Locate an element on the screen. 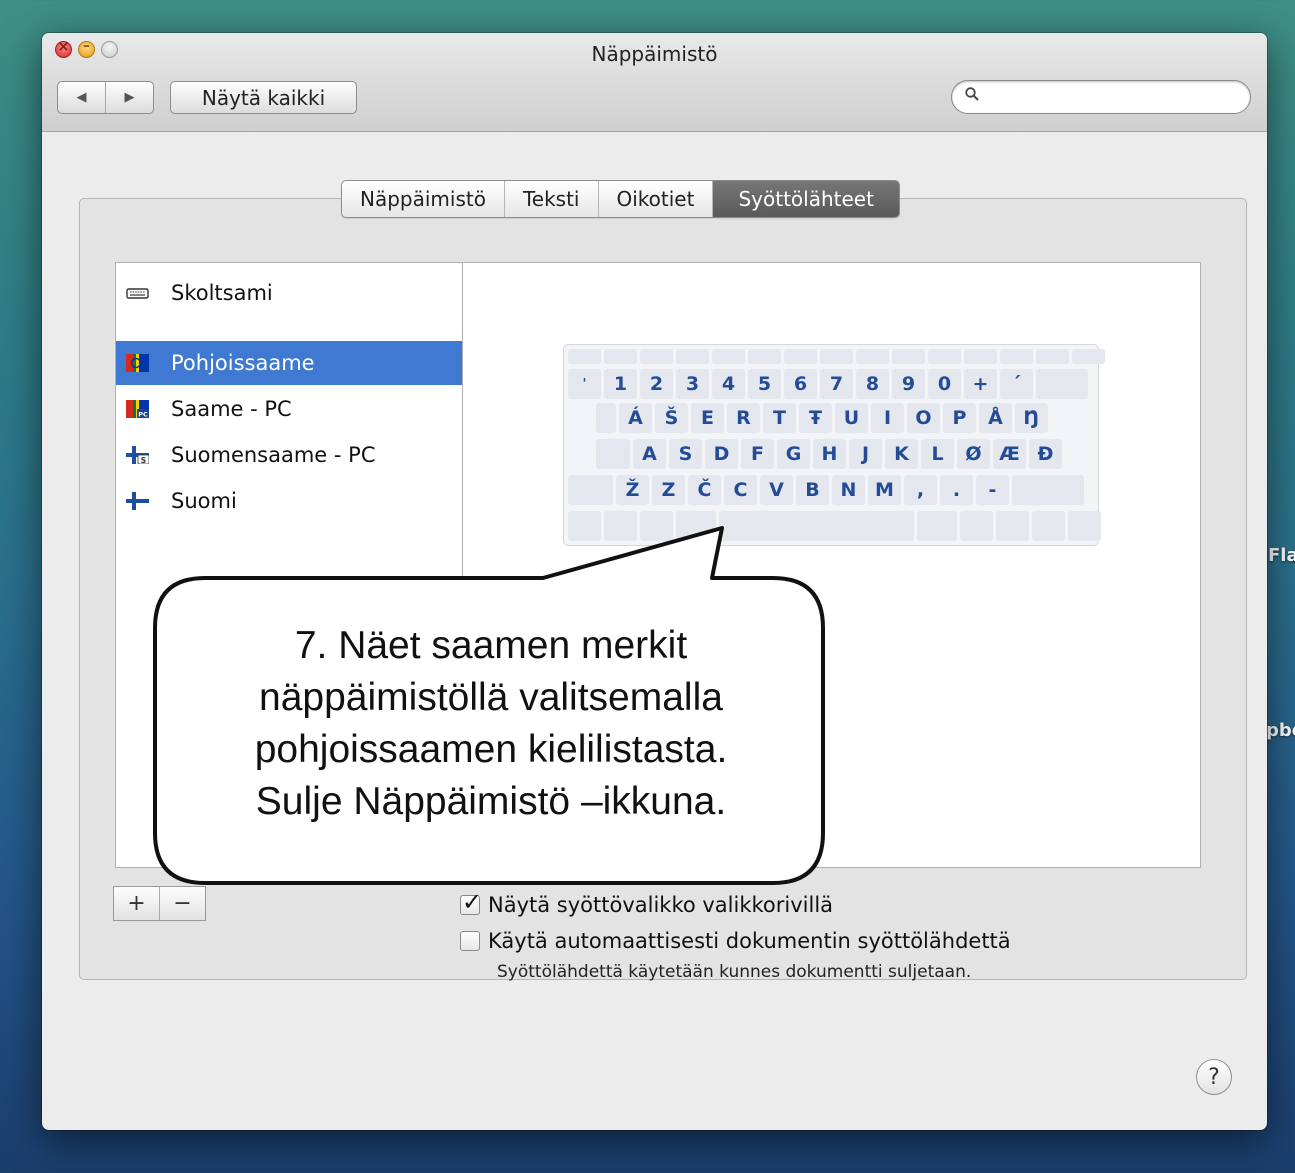  key: - is located at coordinates (992, 490).